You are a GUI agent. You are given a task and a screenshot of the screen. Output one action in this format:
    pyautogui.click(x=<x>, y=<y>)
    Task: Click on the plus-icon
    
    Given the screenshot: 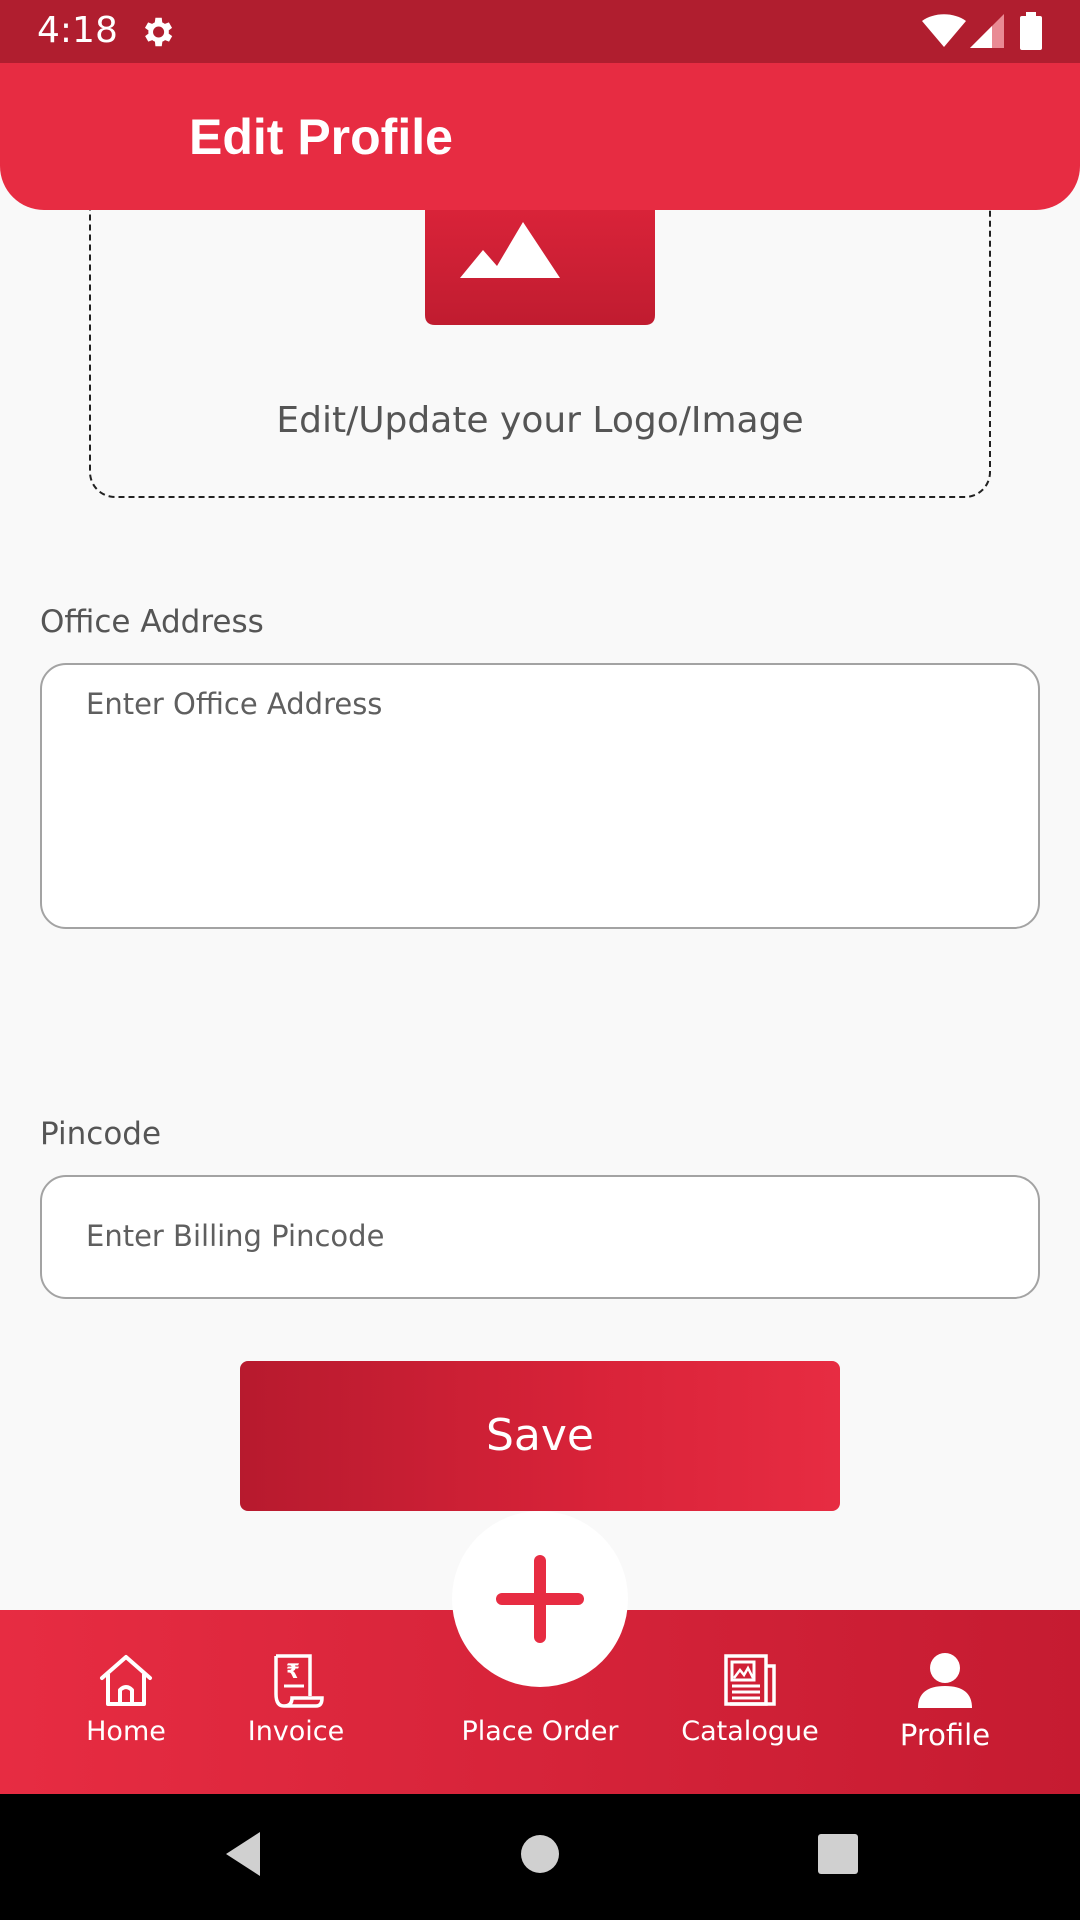 What is the action you would take?
    pyautogui.click(x=540, y=1599)
    